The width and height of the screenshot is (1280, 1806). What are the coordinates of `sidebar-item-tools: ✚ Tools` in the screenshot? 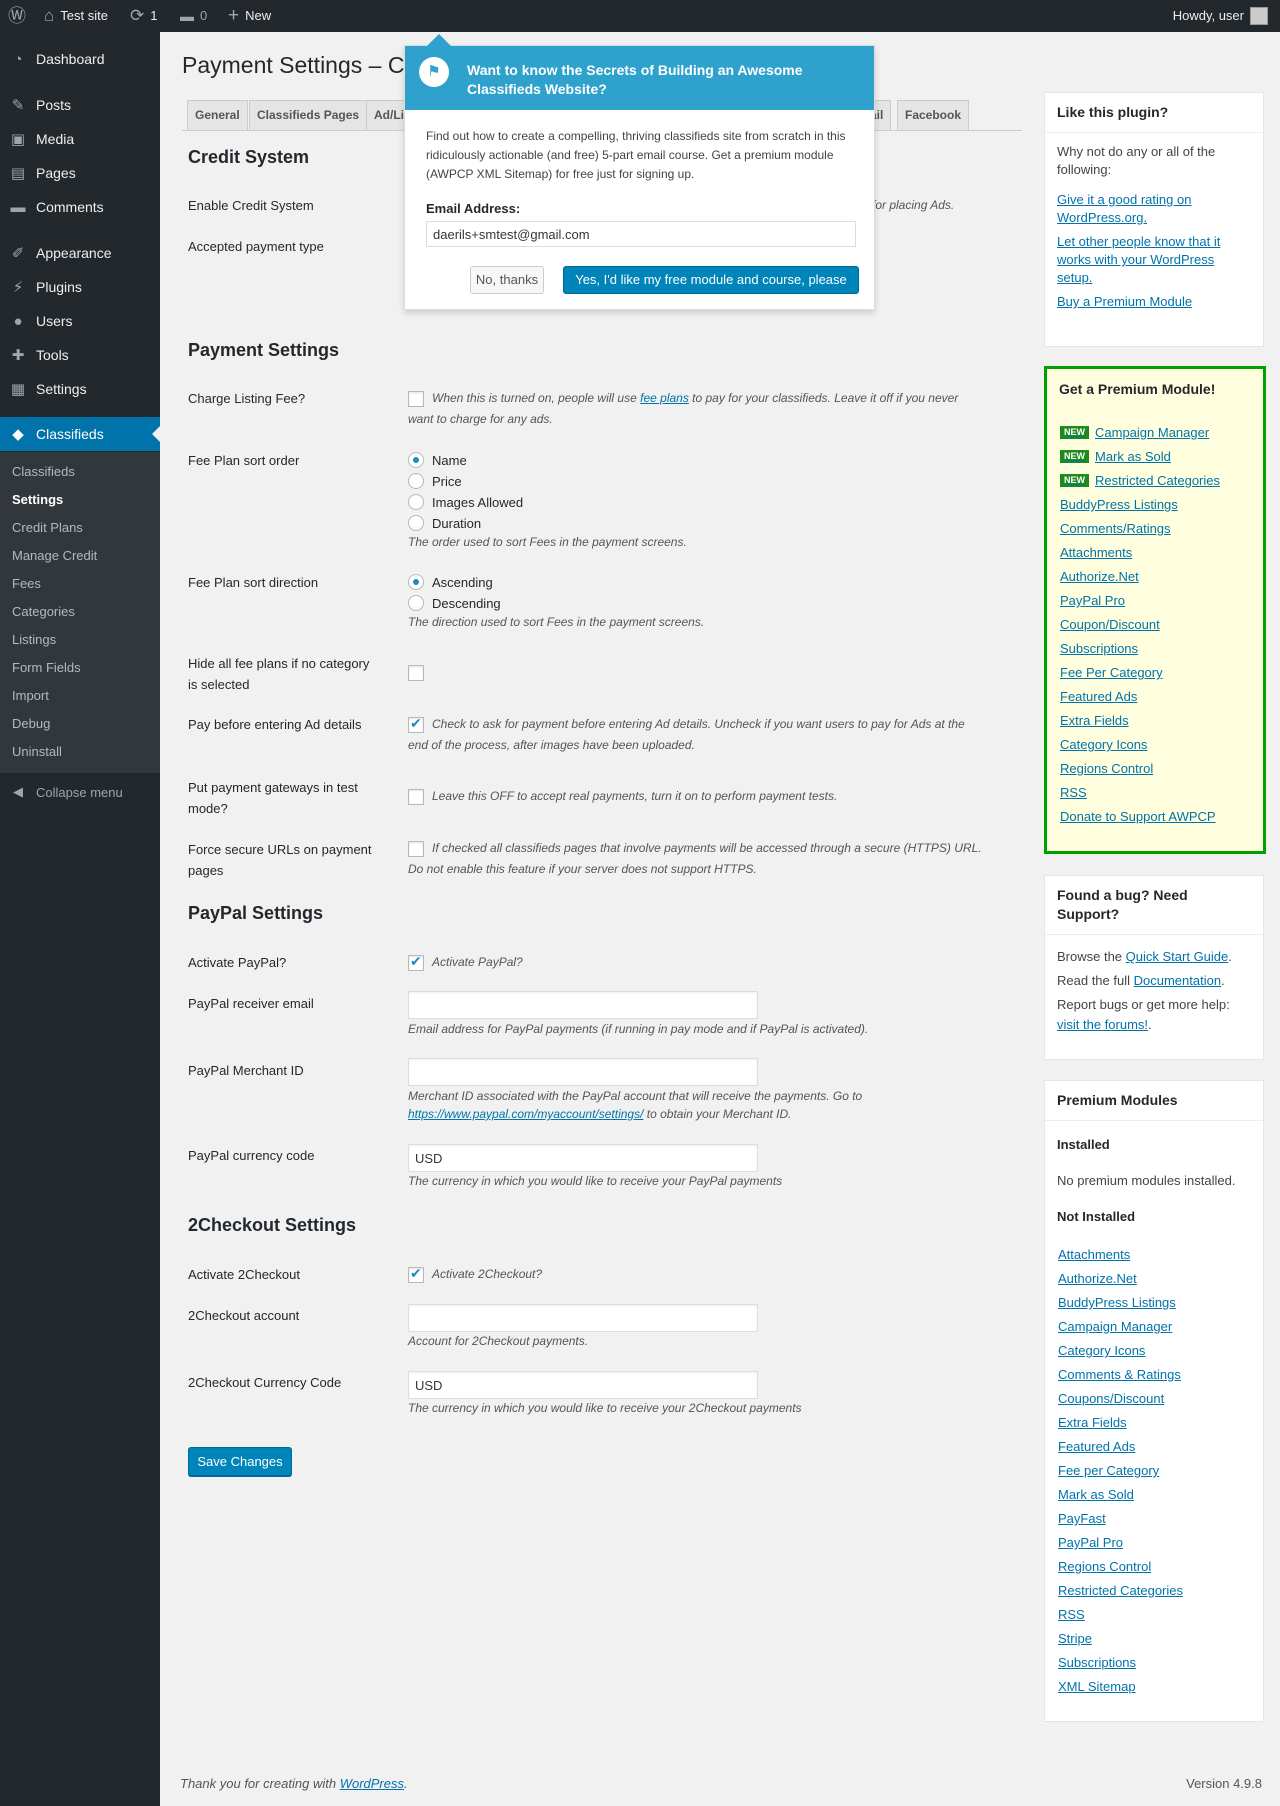 It's located at (80, 355).